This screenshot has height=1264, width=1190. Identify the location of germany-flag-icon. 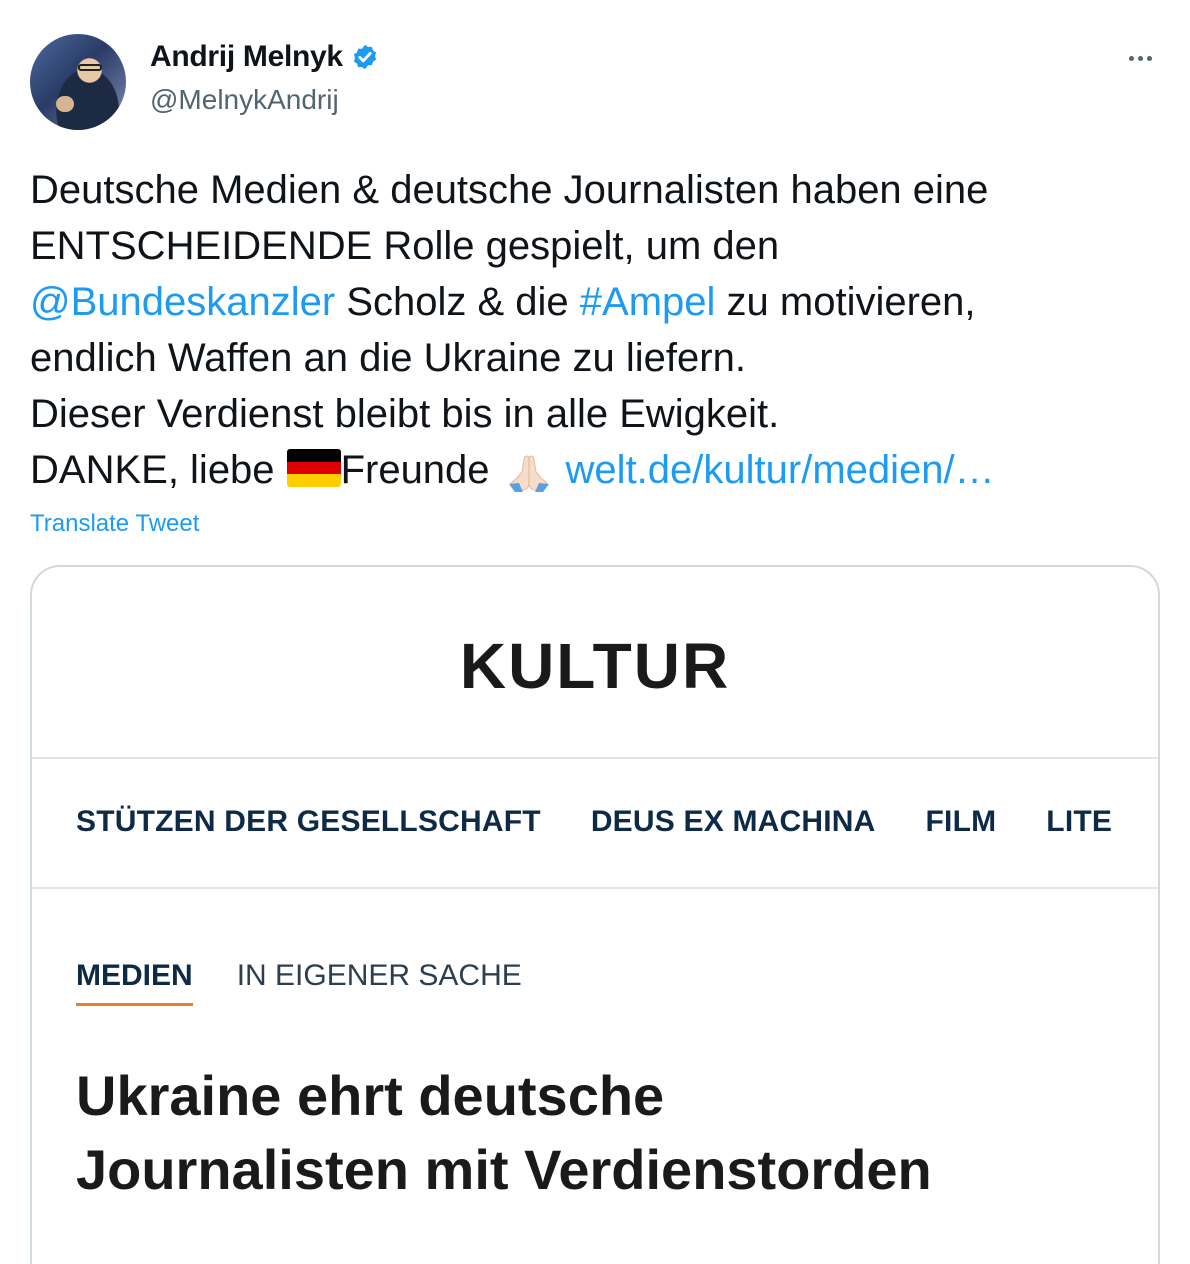
(313, 468).